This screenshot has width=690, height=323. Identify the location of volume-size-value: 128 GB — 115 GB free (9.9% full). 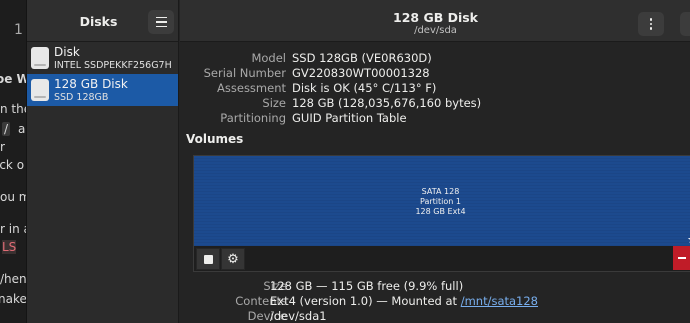
(367, 286).